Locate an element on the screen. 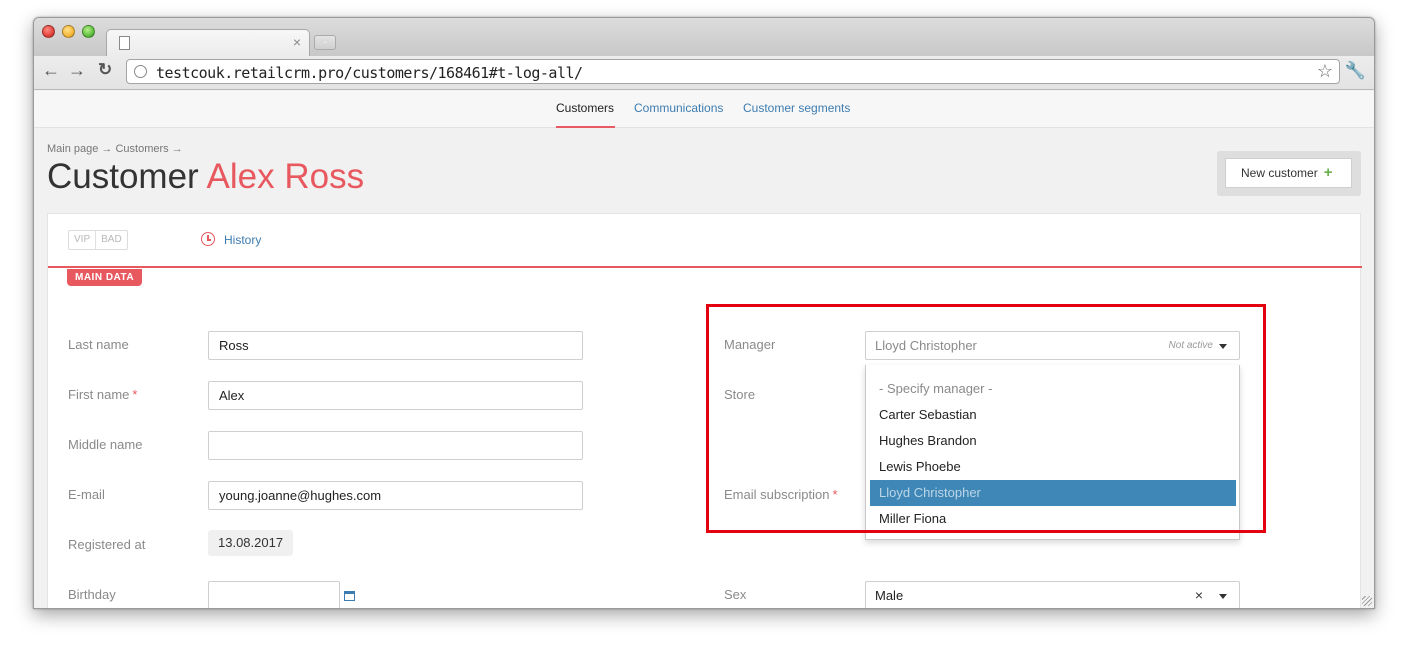 The width and height of the screenshot is (1408, 657). history-link: History is located at coordinates (242, 240).